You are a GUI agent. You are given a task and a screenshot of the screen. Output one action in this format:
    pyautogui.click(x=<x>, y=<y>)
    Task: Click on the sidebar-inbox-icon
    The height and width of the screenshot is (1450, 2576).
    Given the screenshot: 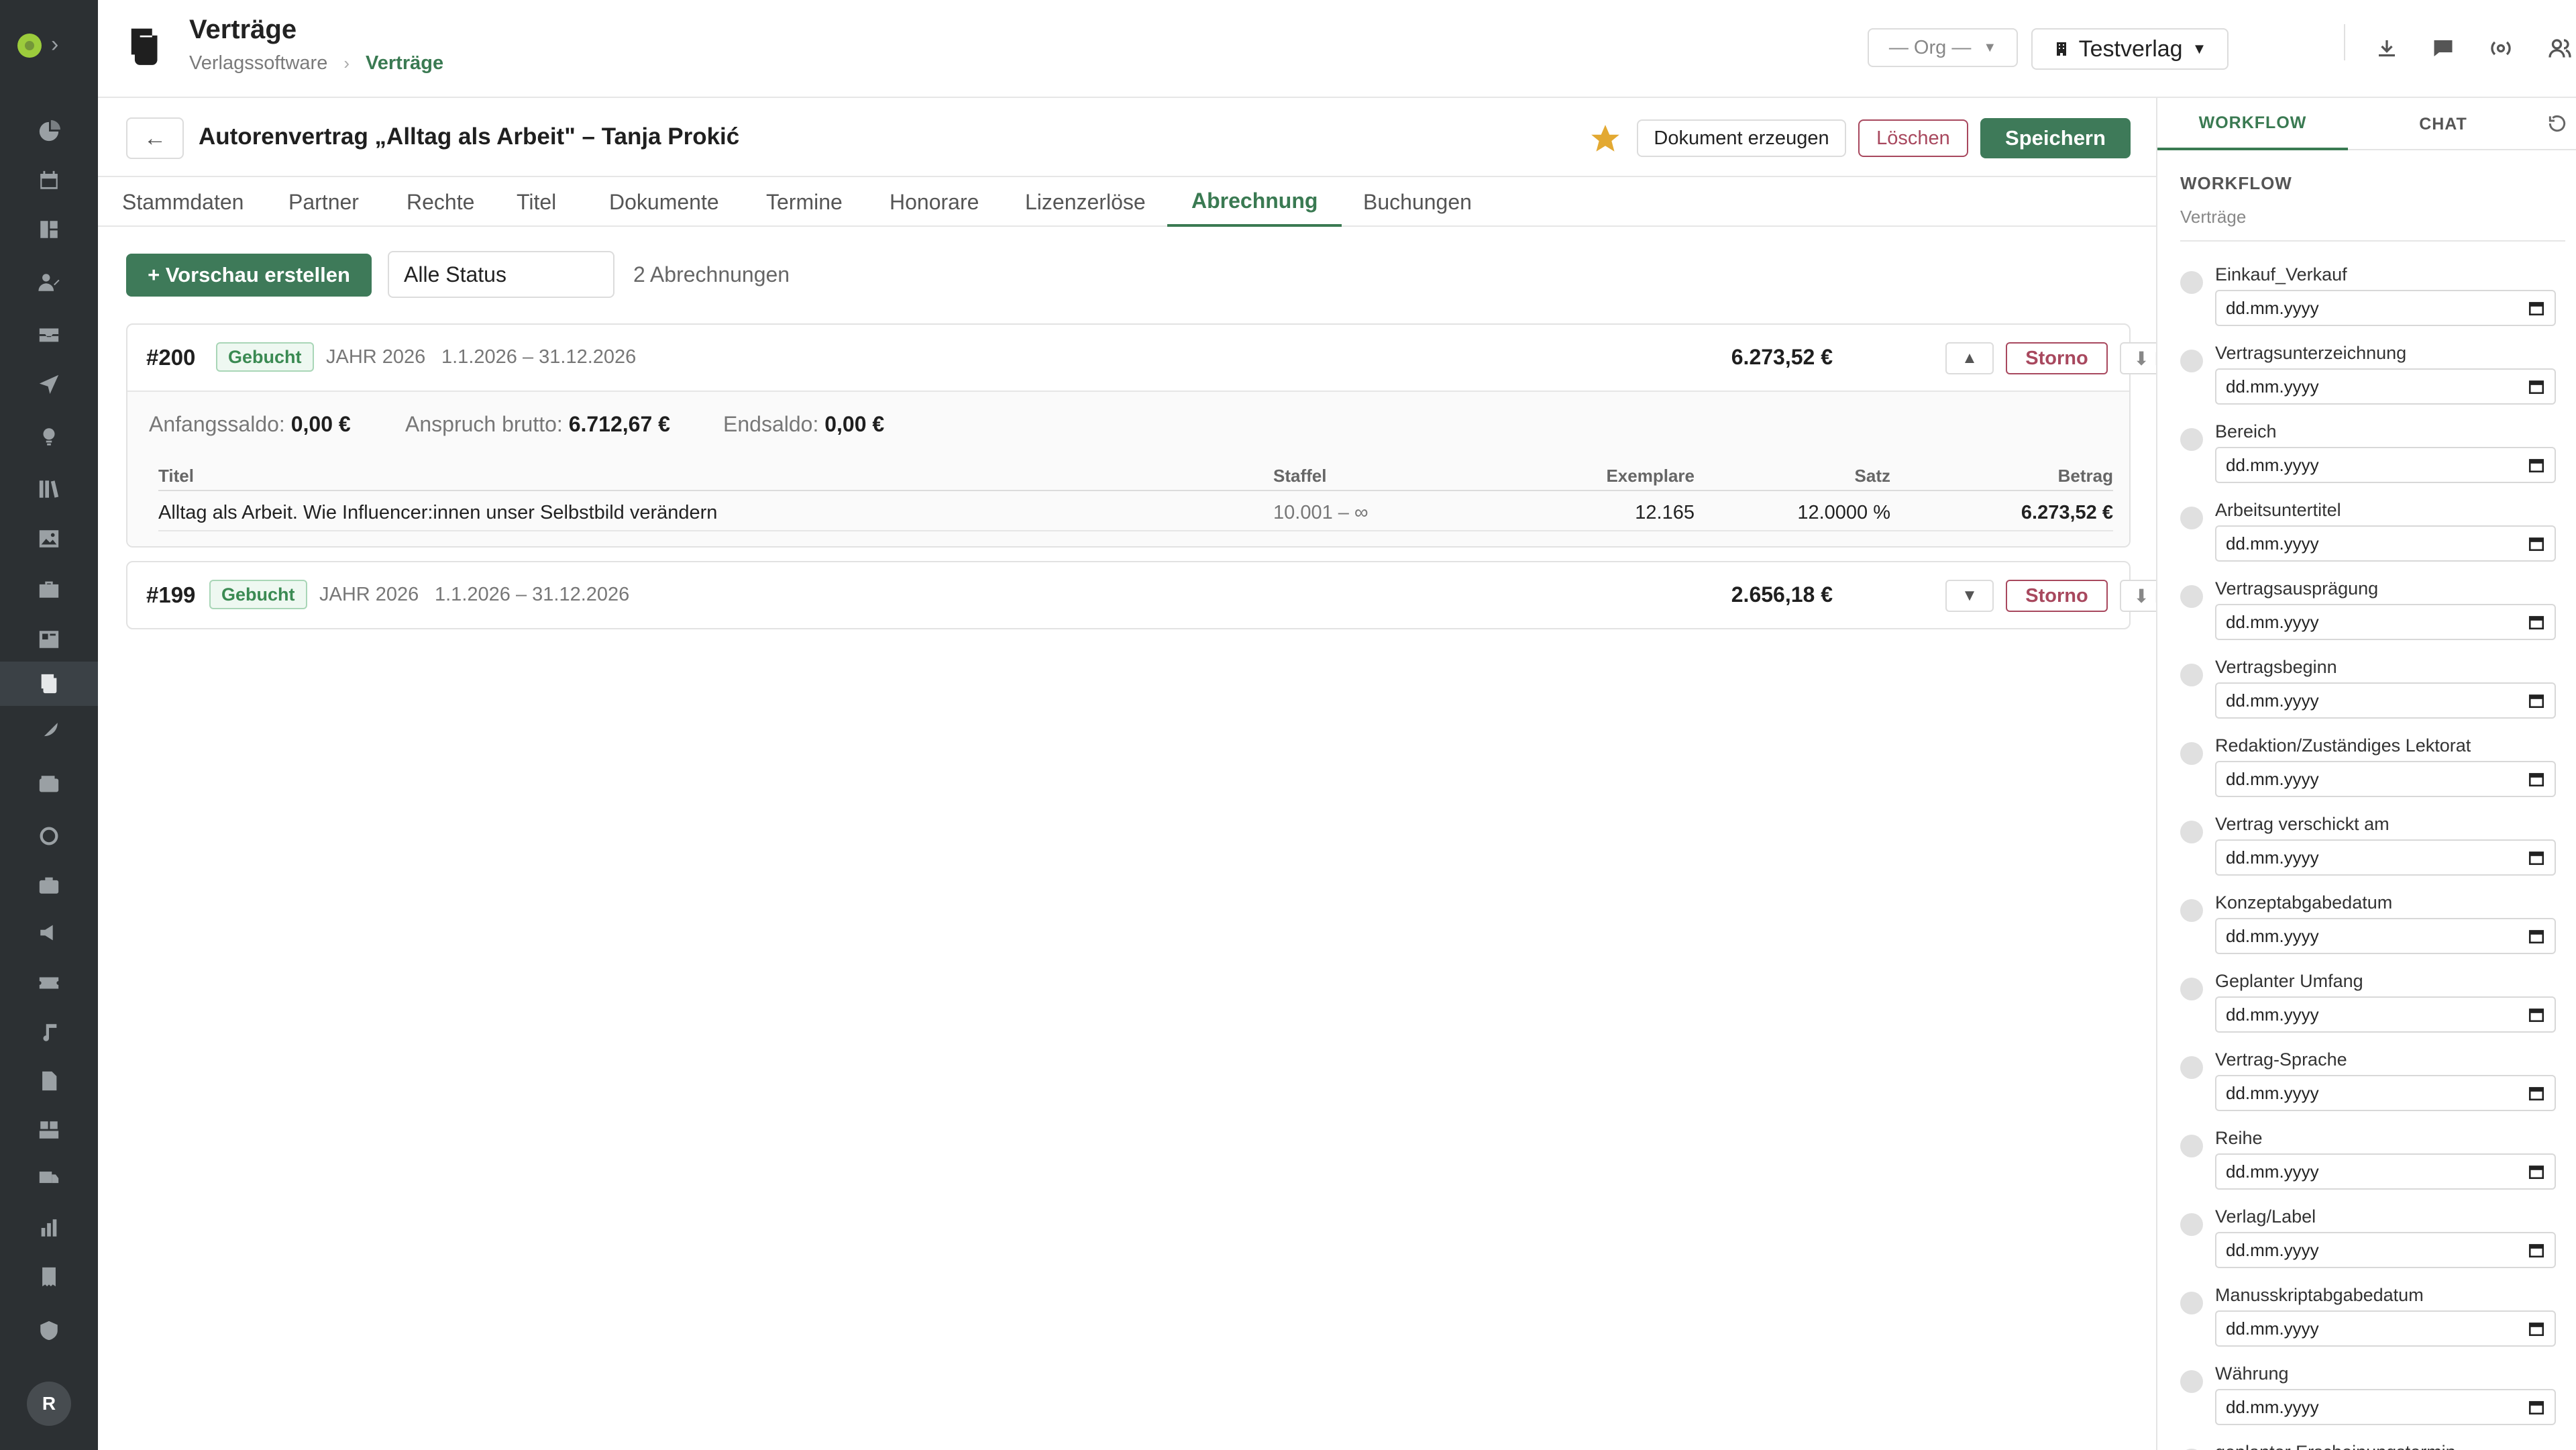 What is the action you would take?
    pyautogui.click(x=49, y=334)
    